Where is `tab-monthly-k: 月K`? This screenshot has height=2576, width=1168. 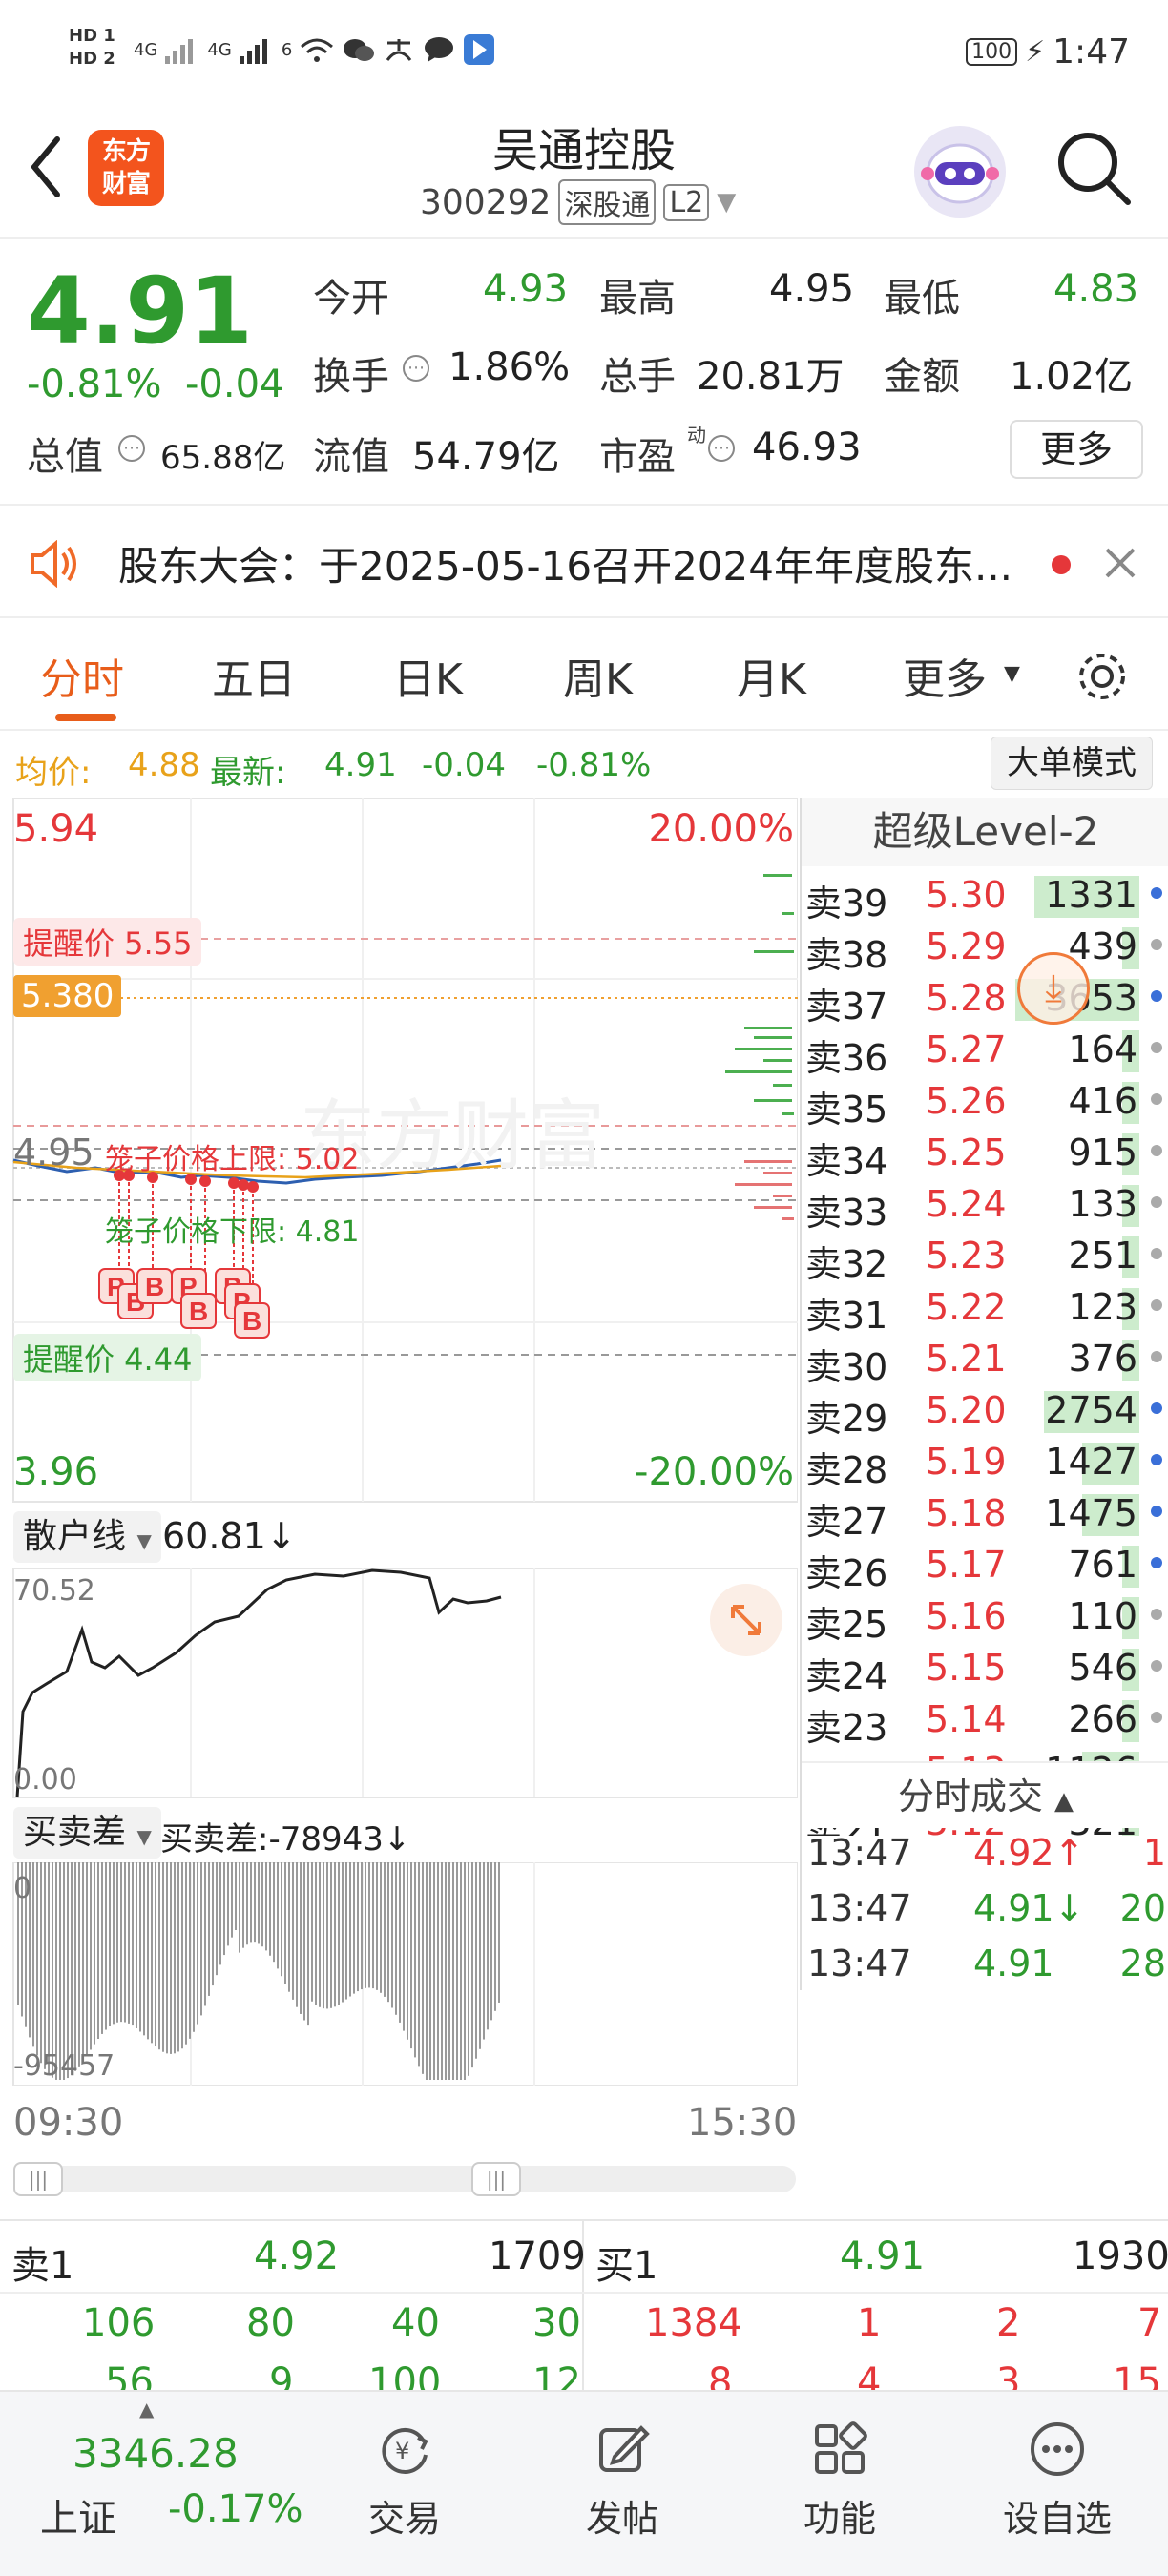
tab-monthly-k: 月K is located at coordinates (771, 675).